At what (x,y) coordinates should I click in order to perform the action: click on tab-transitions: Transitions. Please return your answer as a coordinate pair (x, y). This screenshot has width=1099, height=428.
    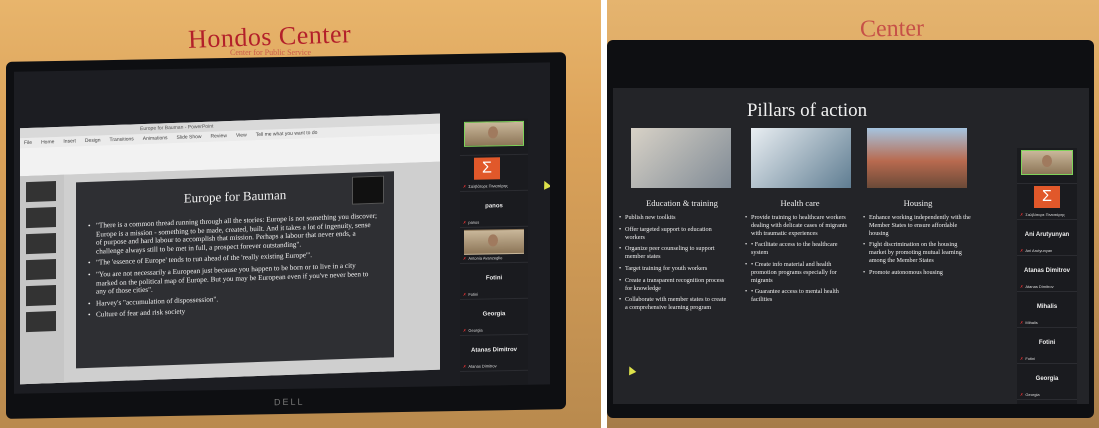
    Looking at the image, I should click on (122, 139).